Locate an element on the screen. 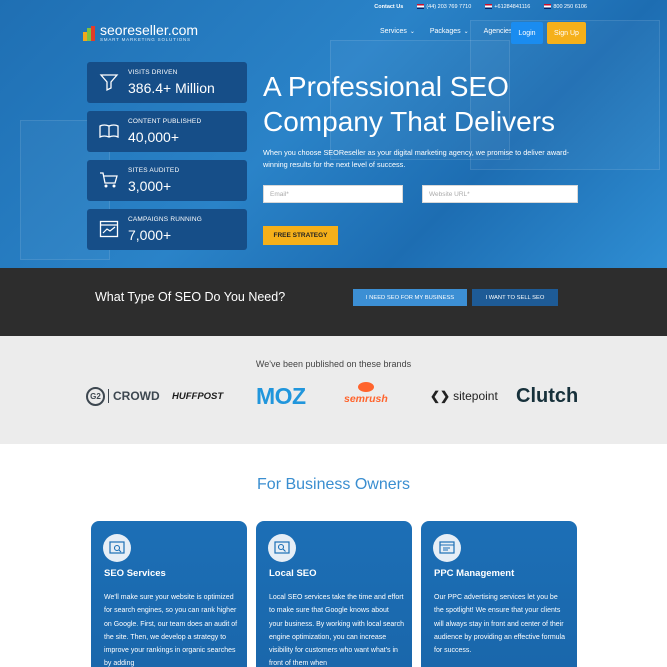 Image resolution: width=667 pixels, height=667 pixels. card-title: SEO Services is located at coordinates (135, 573).